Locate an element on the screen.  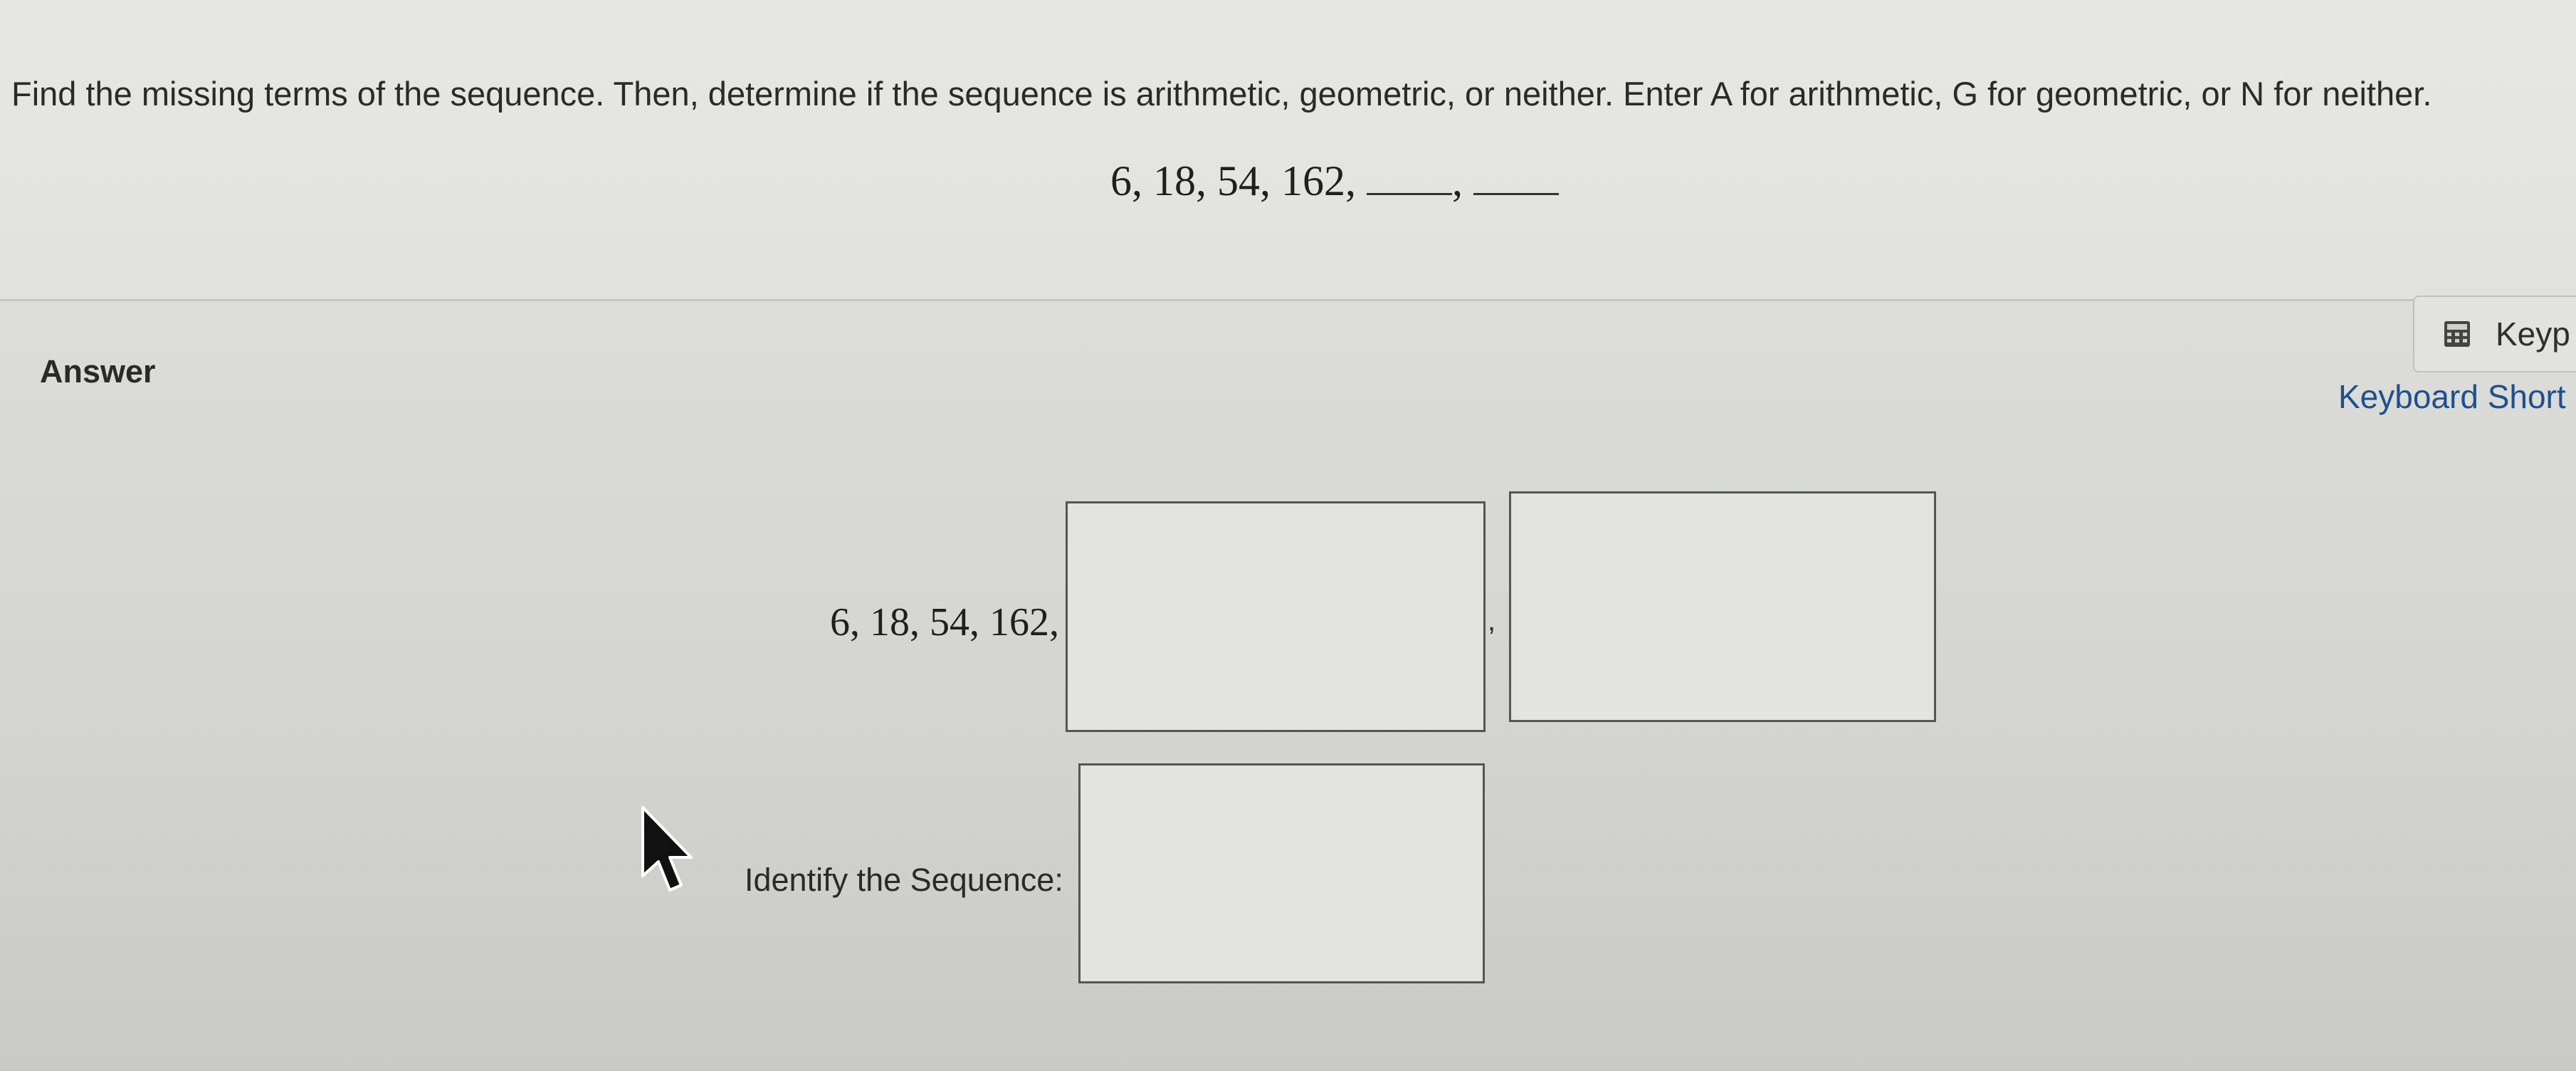
keypad-button: Keyp is located at coordinates (2495, 334).